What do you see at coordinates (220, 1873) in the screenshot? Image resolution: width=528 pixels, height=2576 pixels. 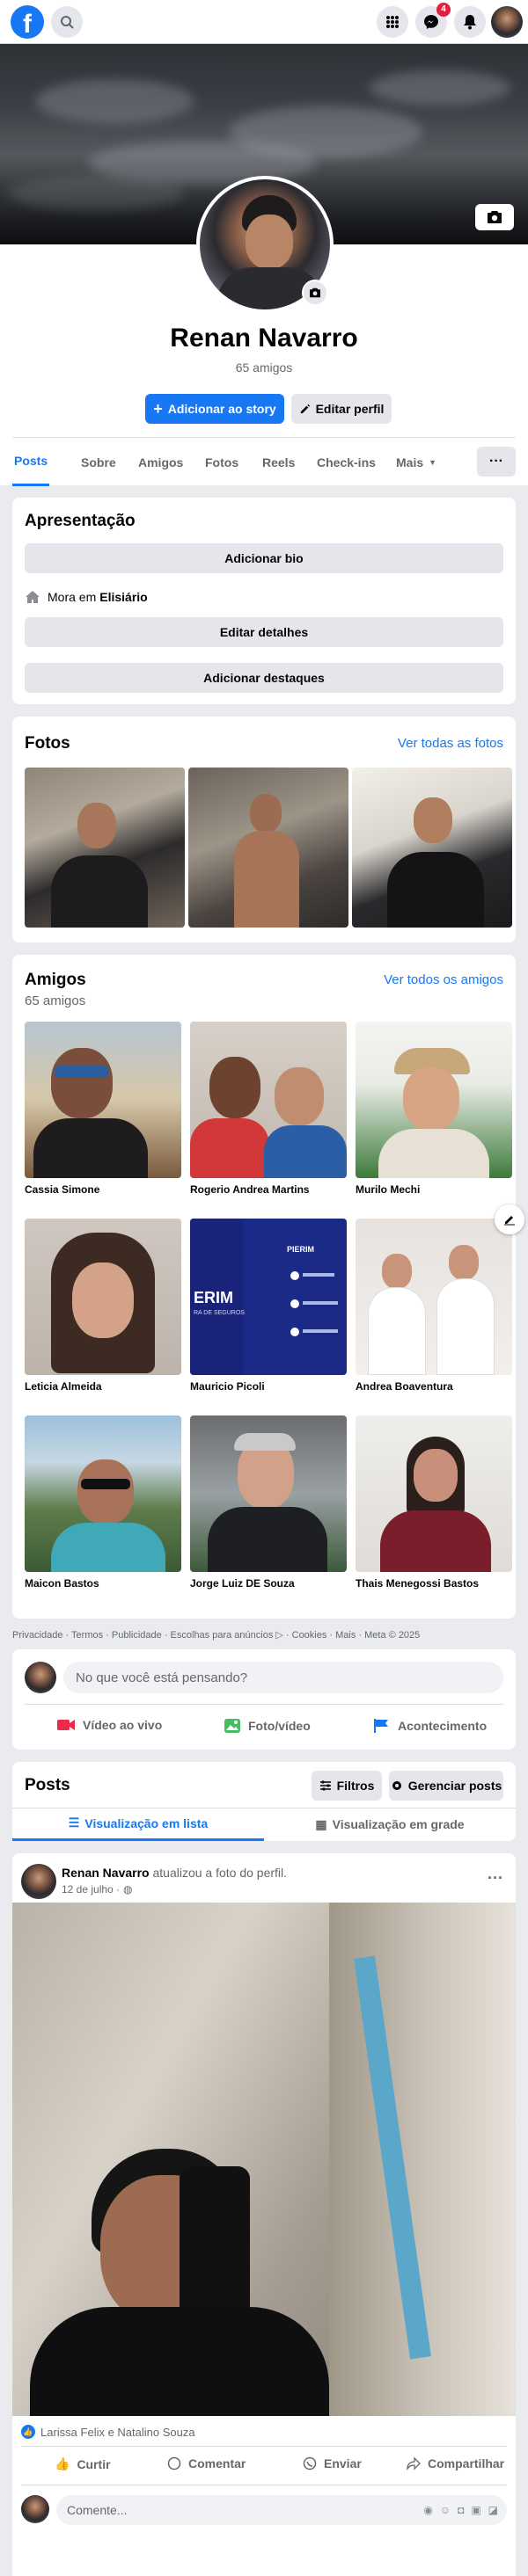 I see `post-action: atualizou a foto do perfil.` at bounding box center [220, 1873].